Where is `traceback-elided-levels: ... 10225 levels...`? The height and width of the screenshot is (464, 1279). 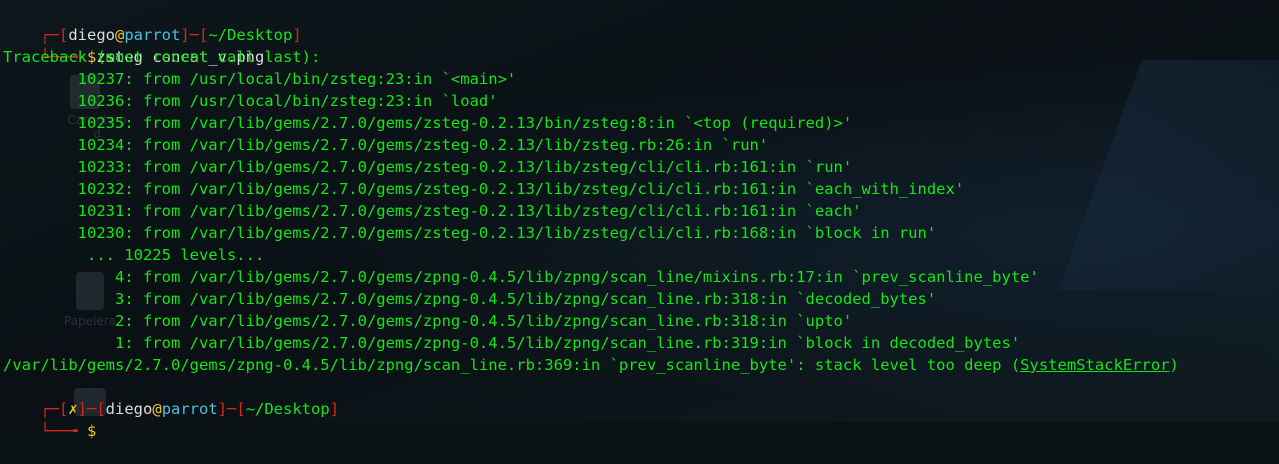 traceback-elided-levels: ... 10225 levels... is located at coordinates (134, 255).